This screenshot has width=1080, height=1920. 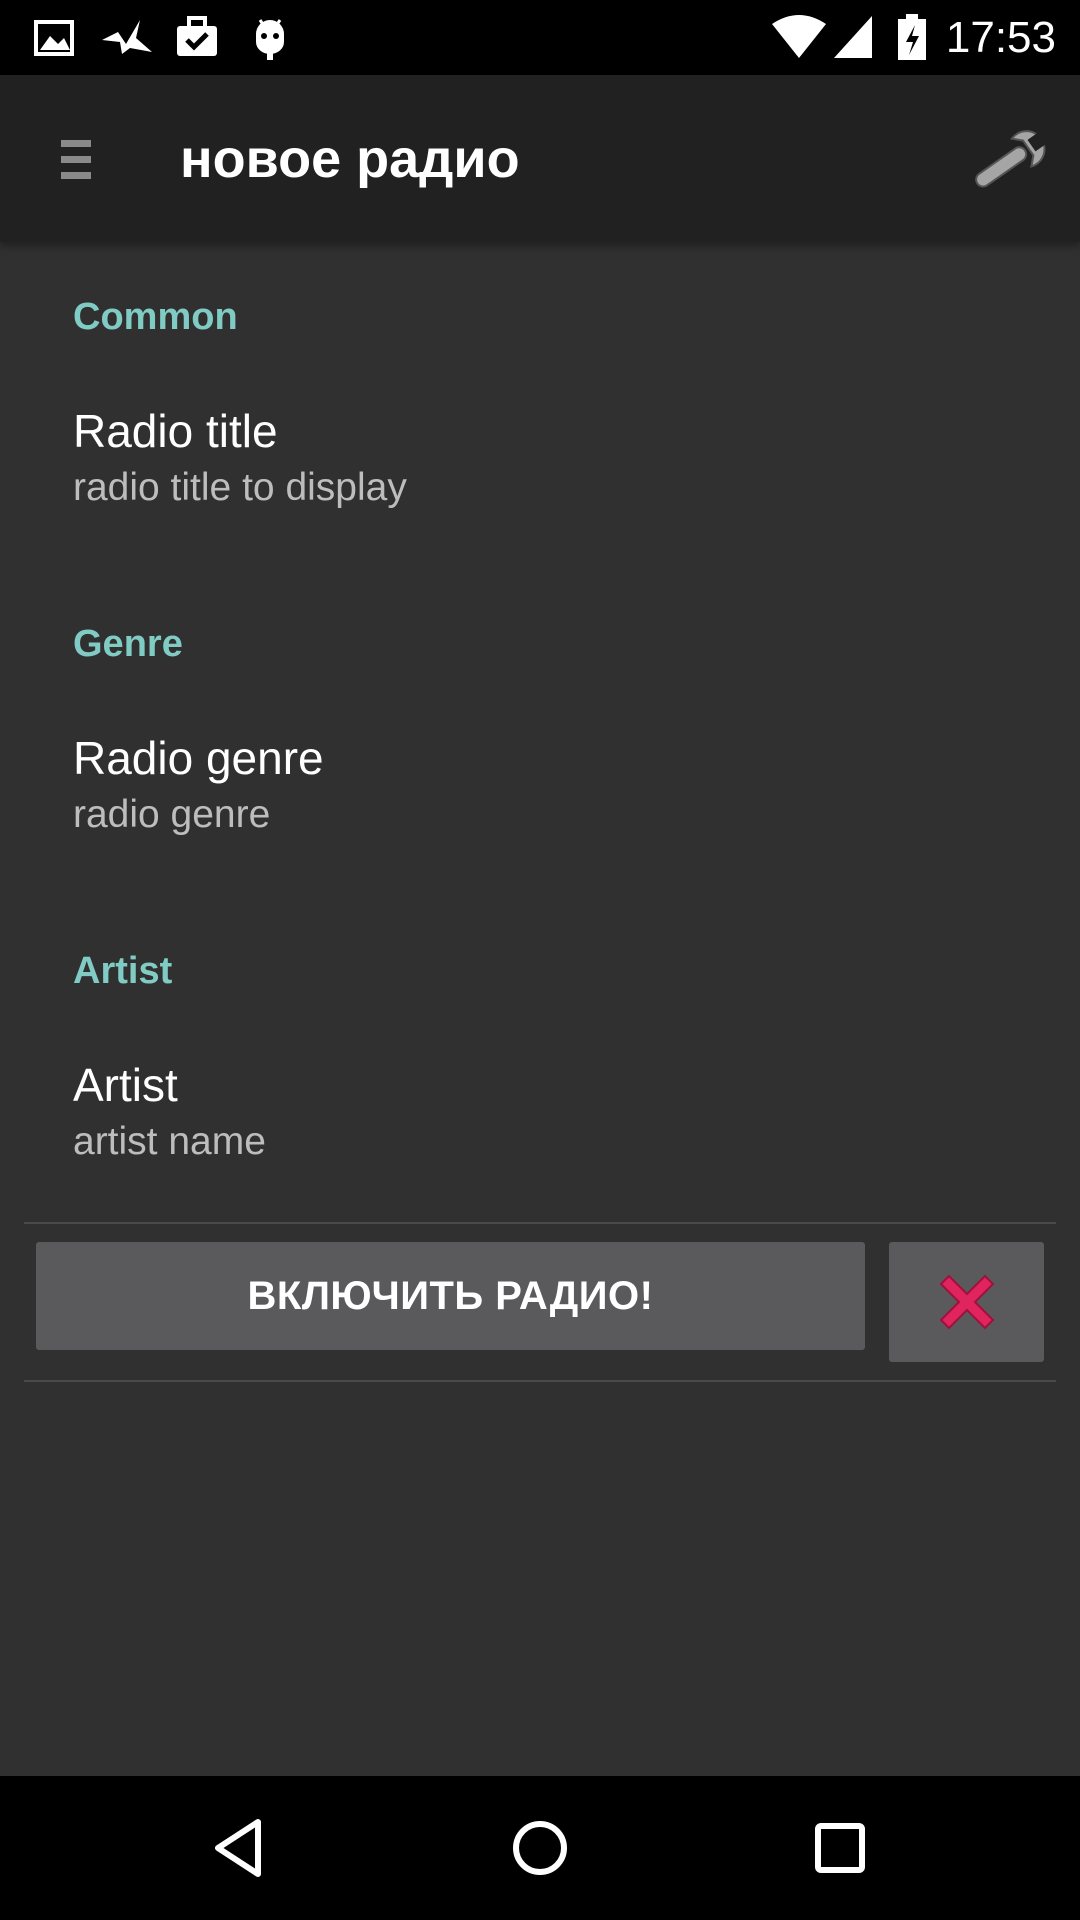 What do you see at coordinates (853, 37) in the screenshot?
I see `cell-signal-icon` at bounding box center [853, 37].